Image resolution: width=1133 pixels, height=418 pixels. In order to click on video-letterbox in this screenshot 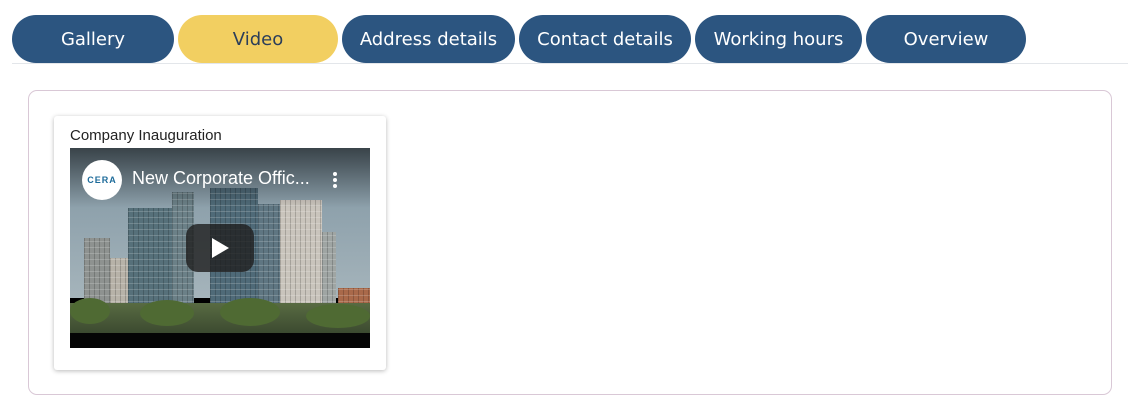, I will do `click(220, 340)`.